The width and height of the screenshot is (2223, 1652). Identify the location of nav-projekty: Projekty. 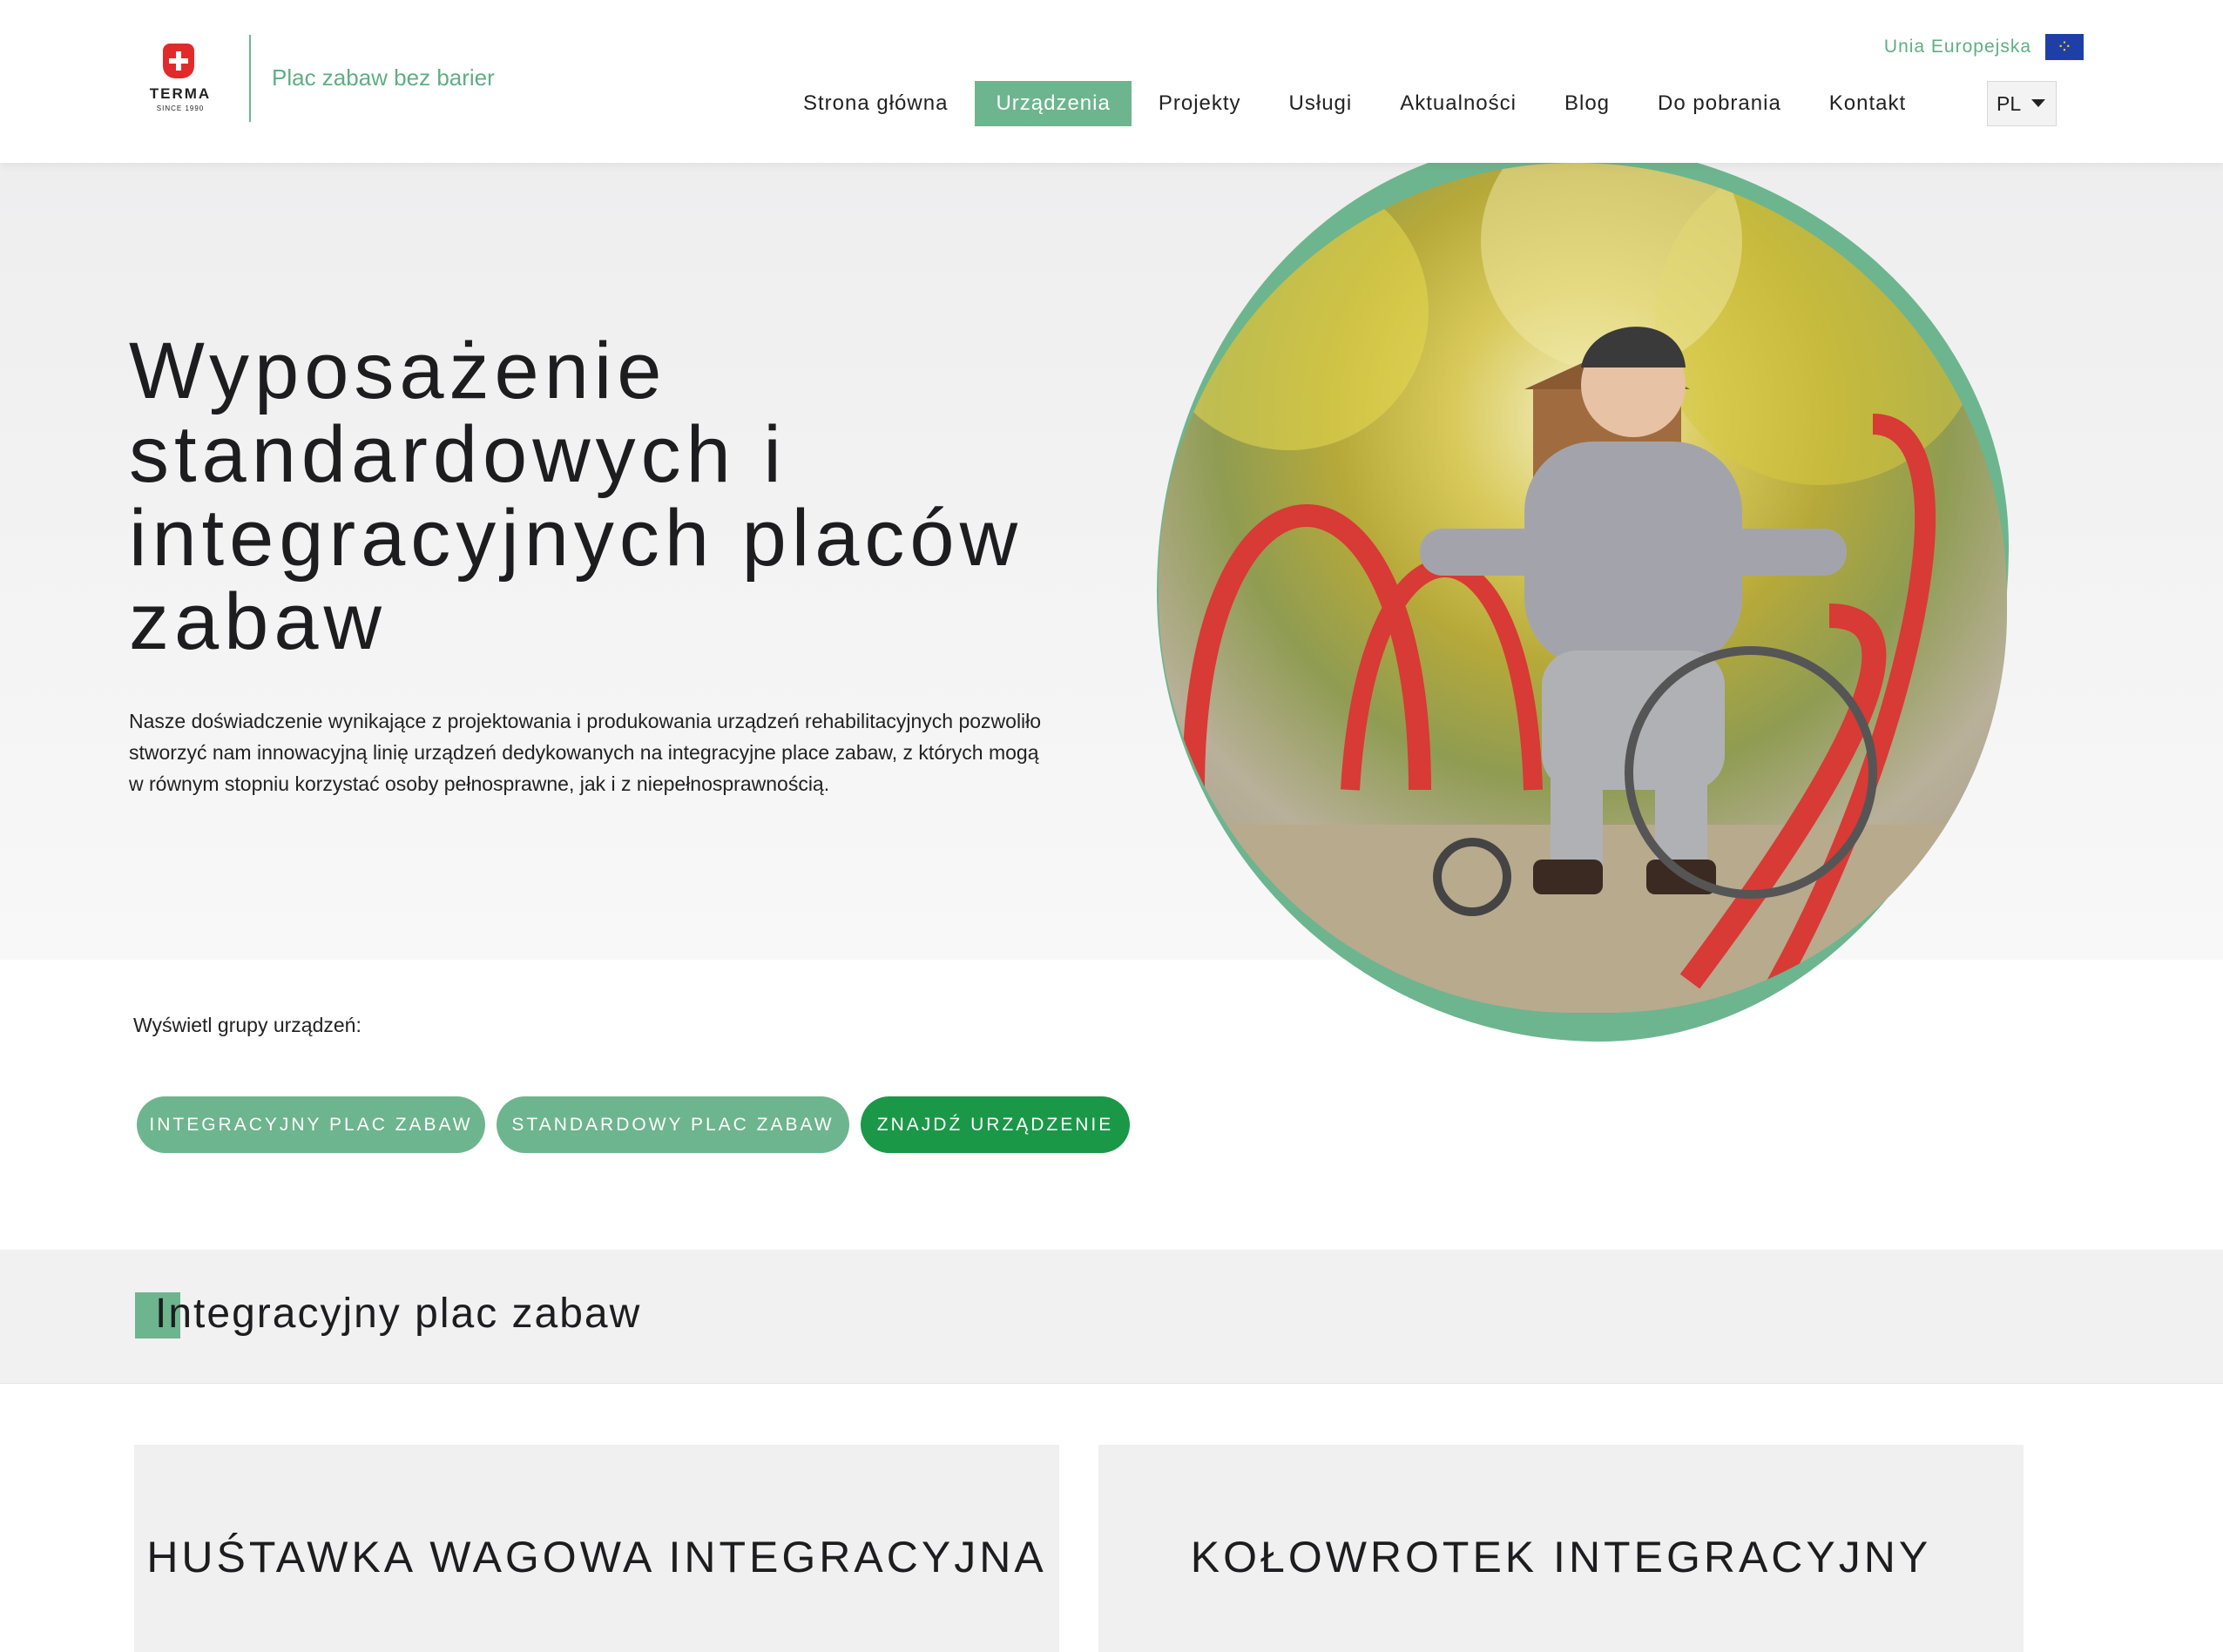
(1200, 103).